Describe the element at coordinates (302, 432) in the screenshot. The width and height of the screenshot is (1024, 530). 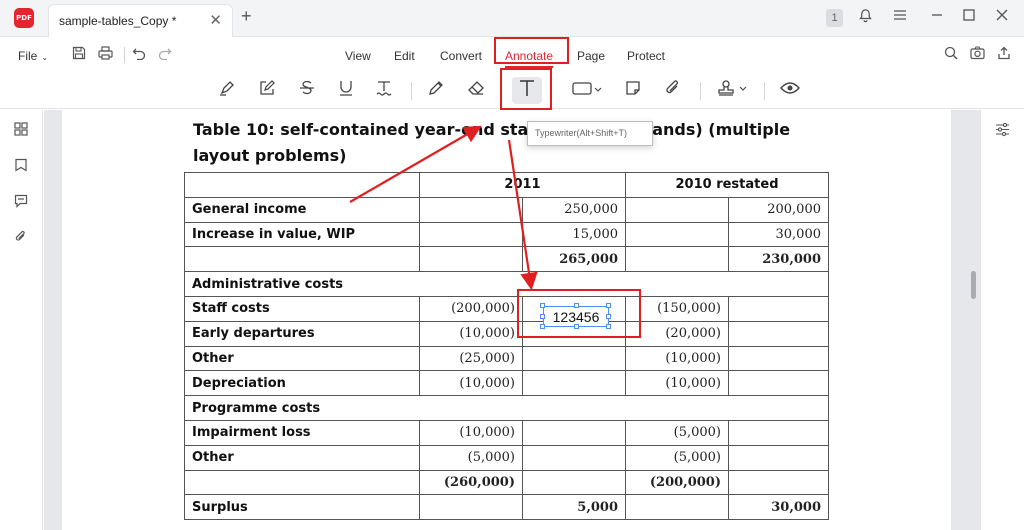
I see `row-label: Impairment loss` at that location.